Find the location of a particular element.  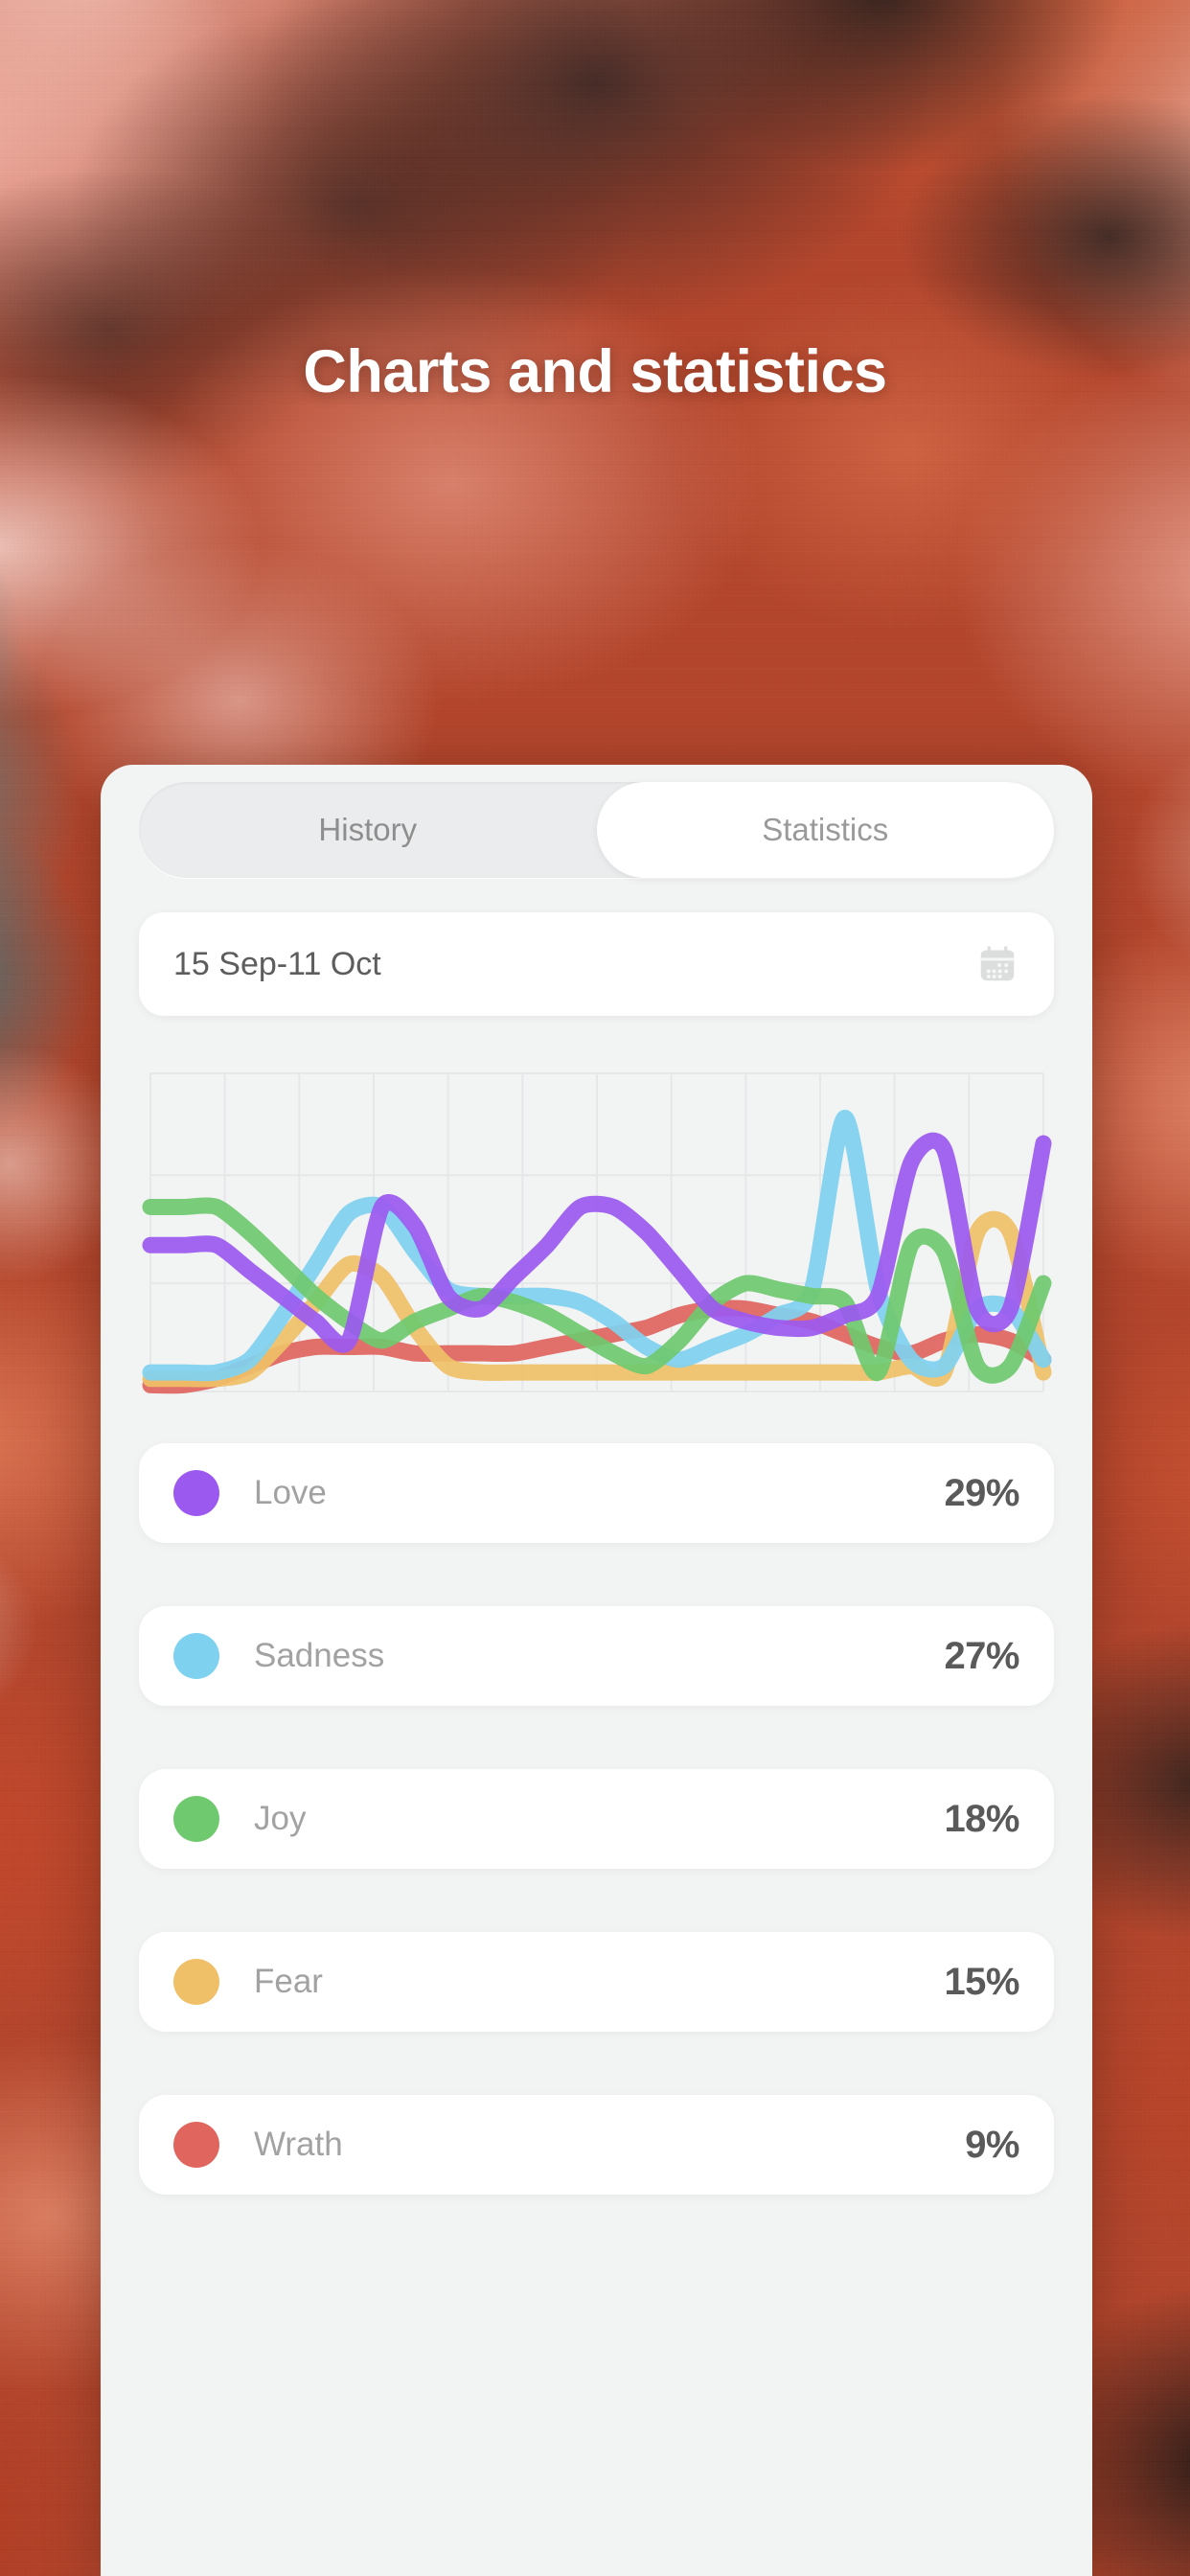

date-range-selector: 15 Sep-11 Oct is located at coordinates (596, 964).